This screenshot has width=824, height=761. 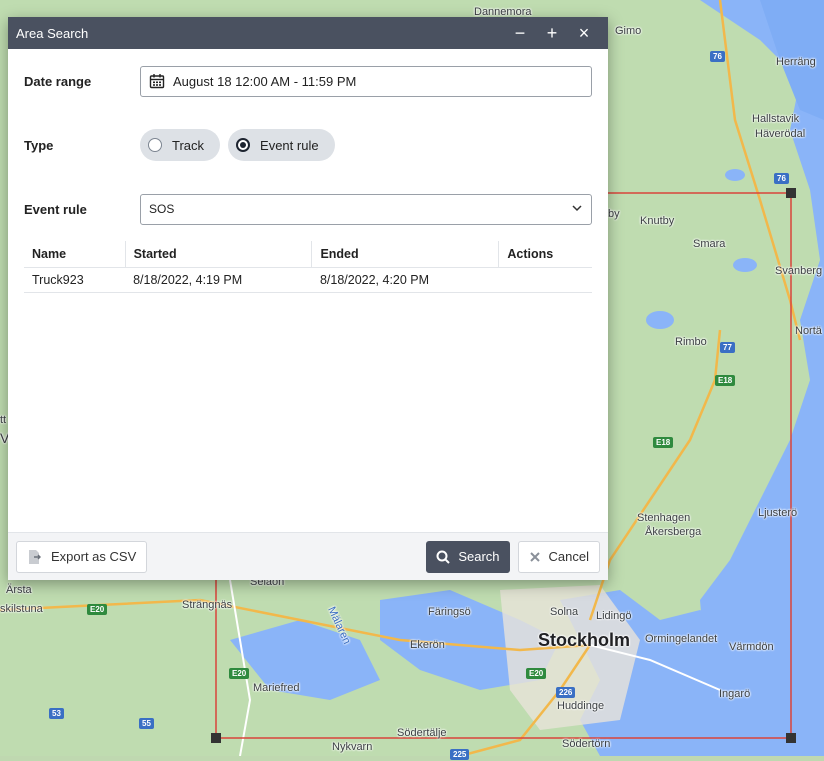 I want to click on radio-event-rule-label: Event rule, so click(x=289, y=145).